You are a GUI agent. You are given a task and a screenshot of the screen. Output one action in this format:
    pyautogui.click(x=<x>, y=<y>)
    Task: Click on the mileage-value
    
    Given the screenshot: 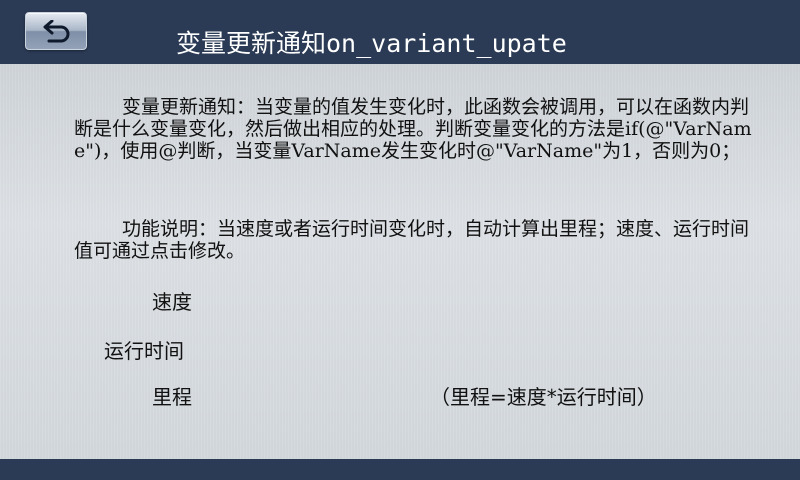 What is the action you would take?
    pyautogui.click(x=300, y=397)
    